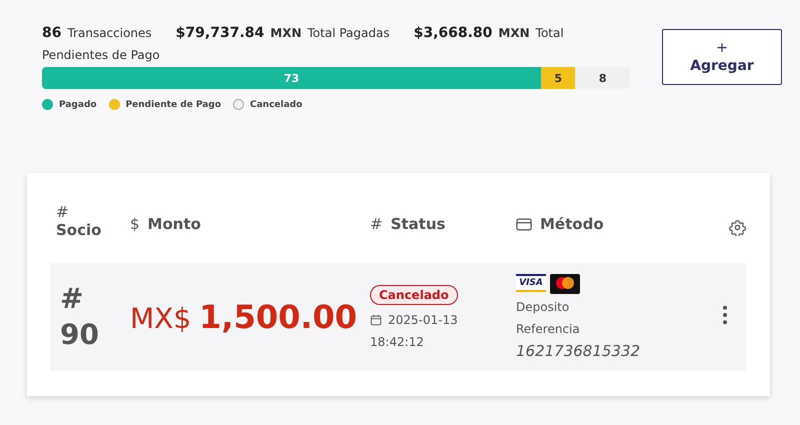  Describe the element at coordinates (161, 318) in the screenshot. I see `currency-symbol: MX$` at that location.